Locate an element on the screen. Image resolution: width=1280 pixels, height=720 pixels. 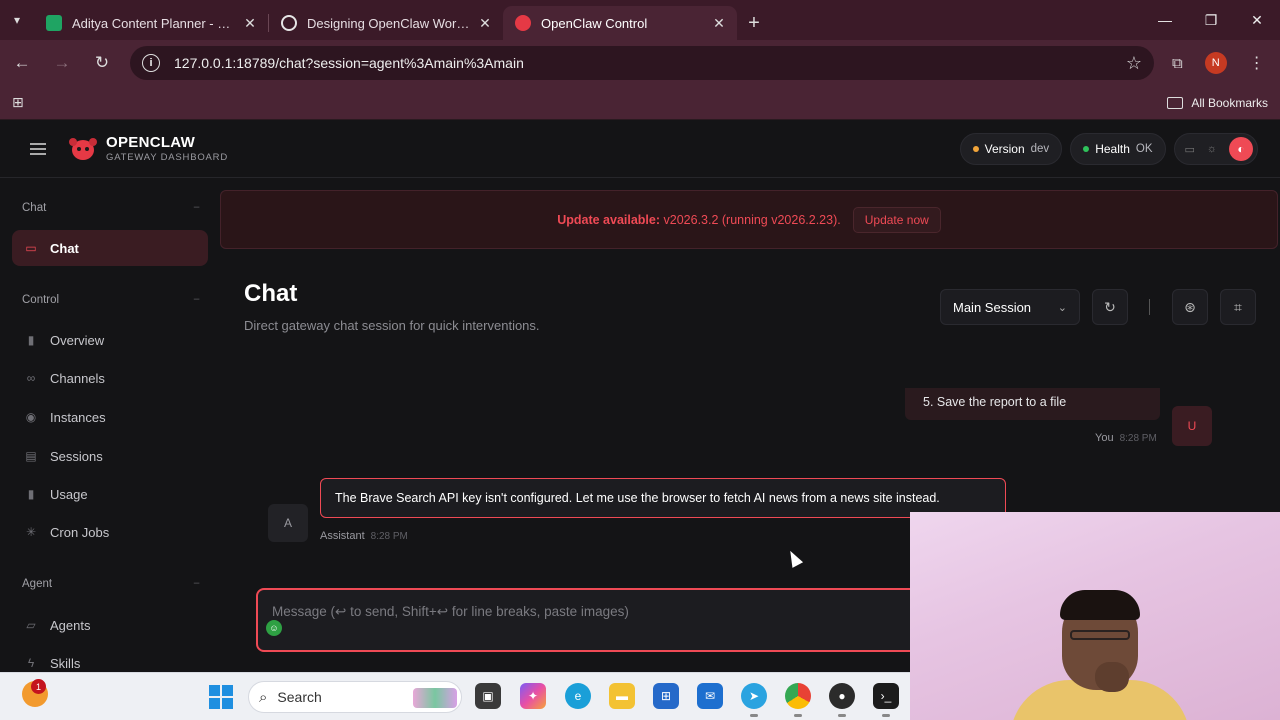
file-explorer-icon: ▬ is located at coordinates (622, 696).